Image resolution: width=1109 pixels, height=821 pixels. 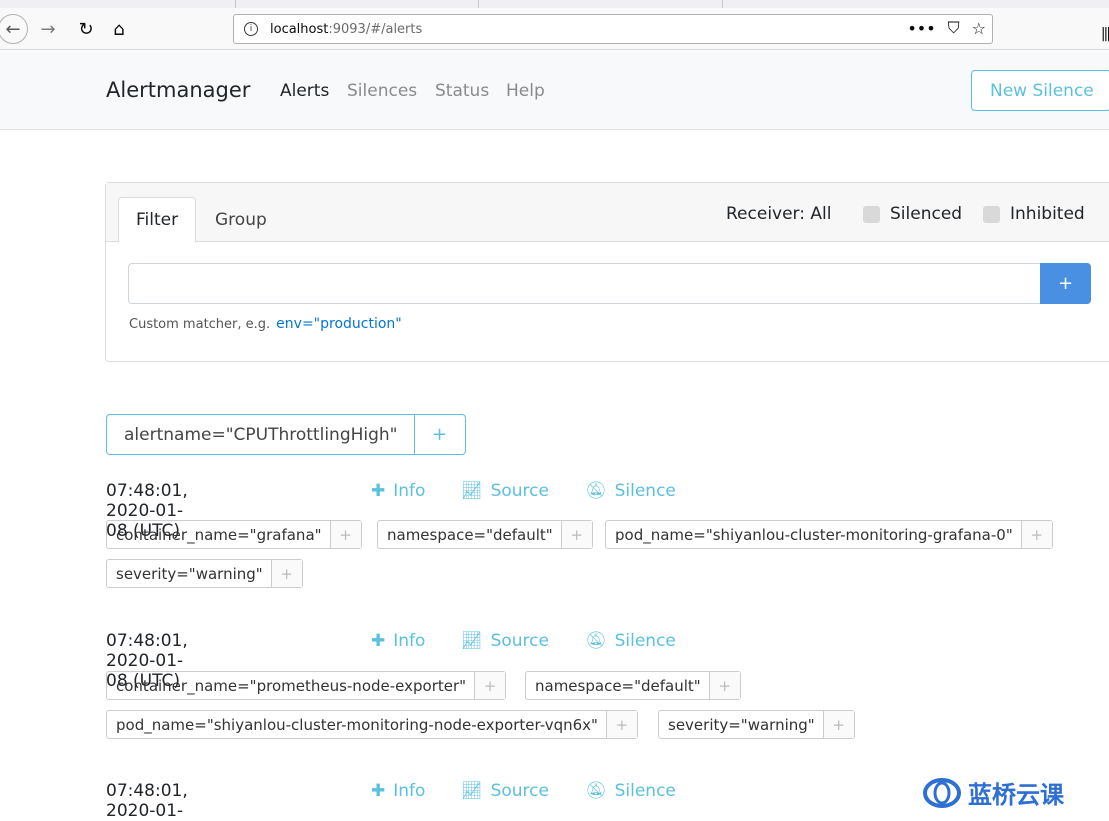 I want to click on label-chip: container_name="grafana" +, so click(x=234, y=534).